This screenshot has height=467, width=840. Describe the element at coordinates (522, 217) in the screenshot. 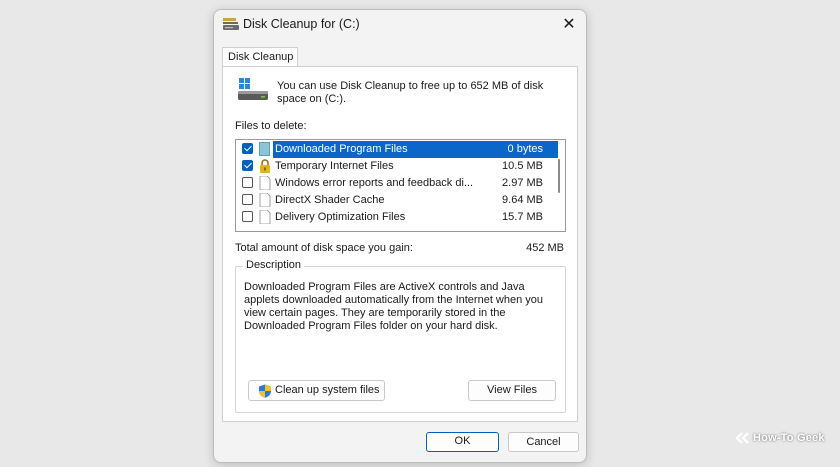

I see `file-size: 15.7 MB` at that location.